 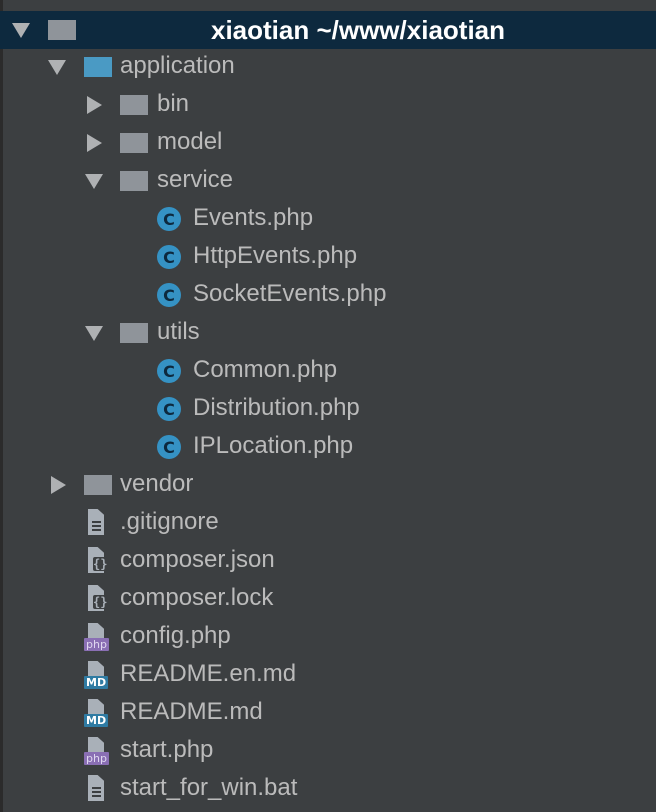 What do you see at coordinates (328, 105) in the screenshot?
I see `tree-item-bin: bin` at bounding box center [328, 105].